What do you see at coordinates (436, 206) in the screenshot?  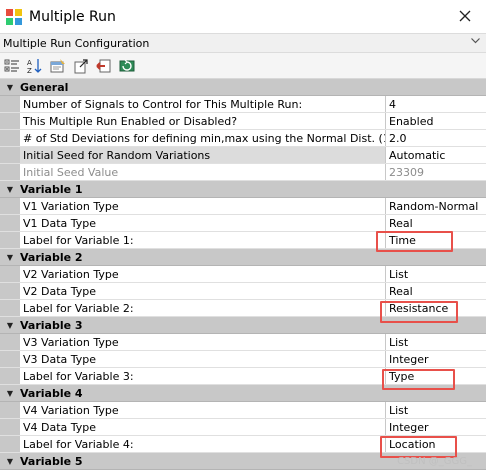 I see `property-value: Random-Normal` at bounding box center [436, 206].